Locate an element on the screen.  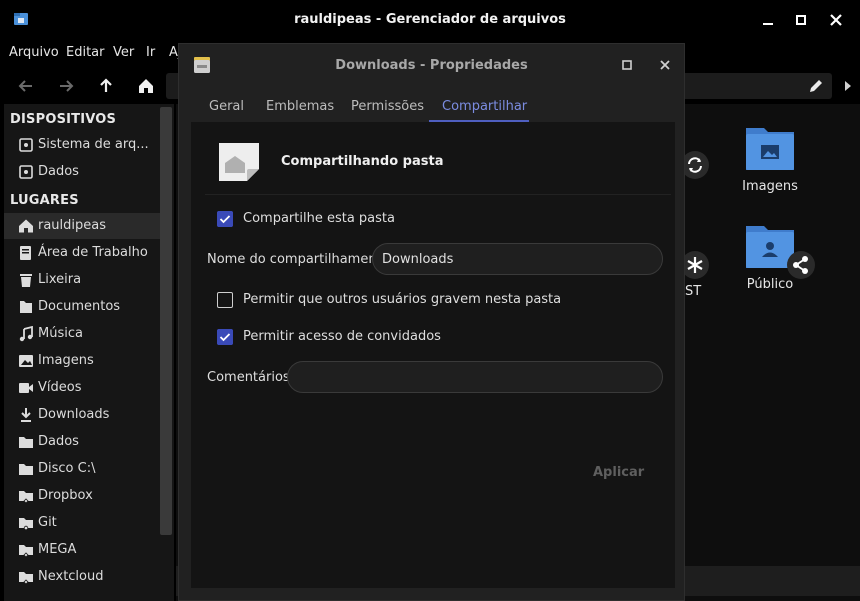
sidebar-item-videos: Vídeos is located at coordinates (82, 388).